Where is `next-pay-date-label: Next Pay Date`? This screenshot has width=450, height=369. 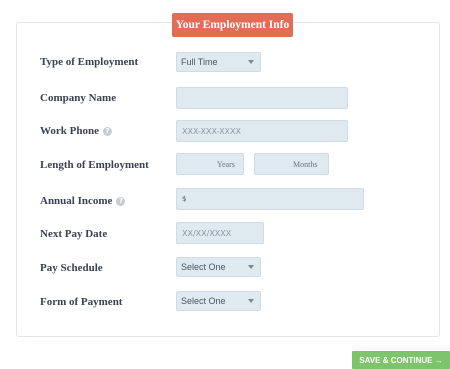 next-pay-date-label: Next Pay Date is located at coordinates (74, 234).